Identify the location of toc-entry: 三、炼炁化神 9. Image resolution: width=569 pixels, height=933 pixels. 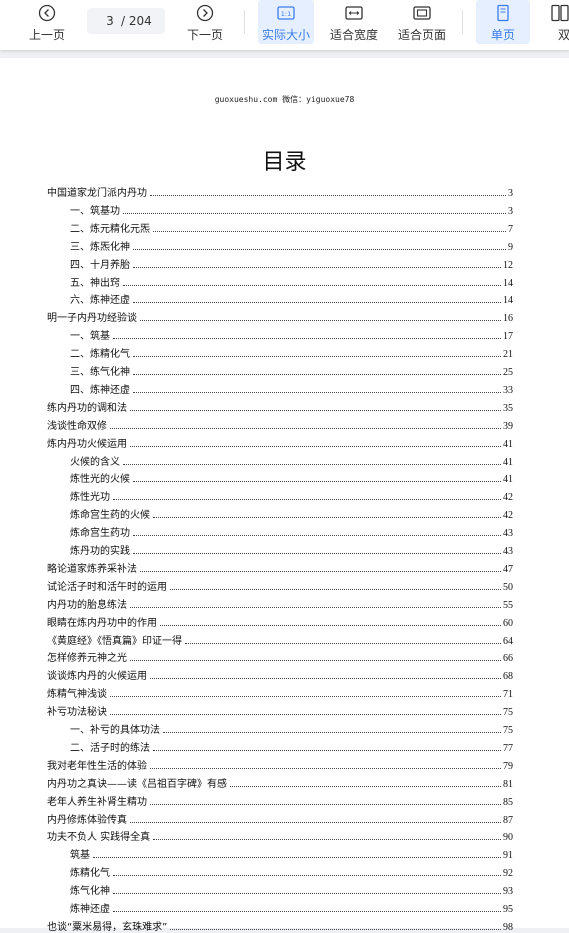
(291, 246).